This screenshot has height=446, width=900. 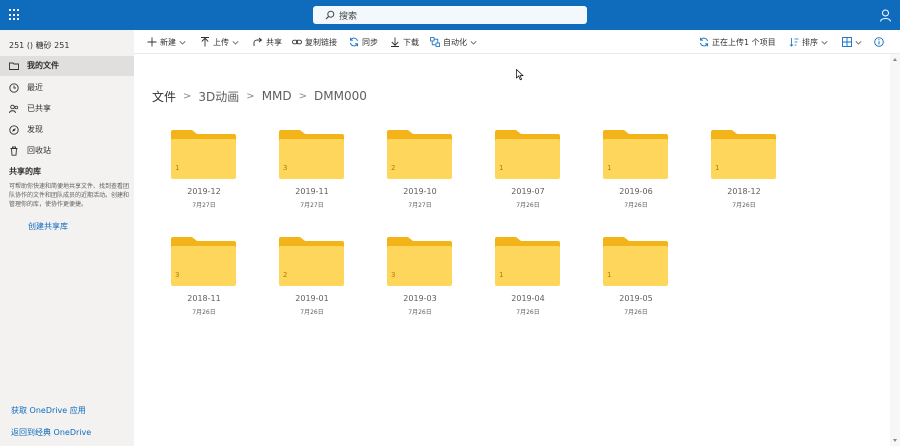 I want to click on folder-tile: 3 2018-11 7月26日, so click(x=204, y=284).